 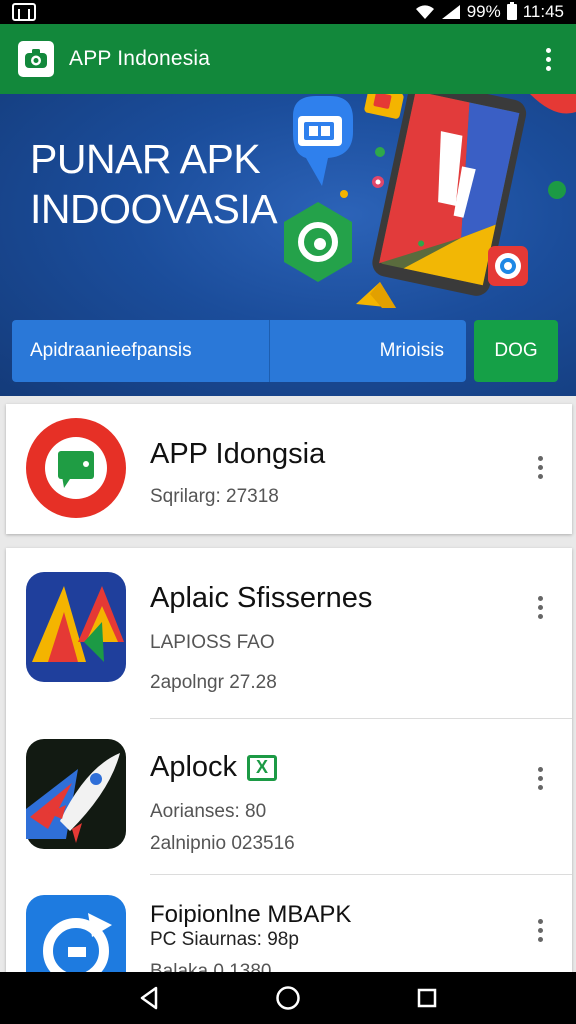 I want to click on banner-title-line-2: INDOOVASIA, so click(x=154, y=209).